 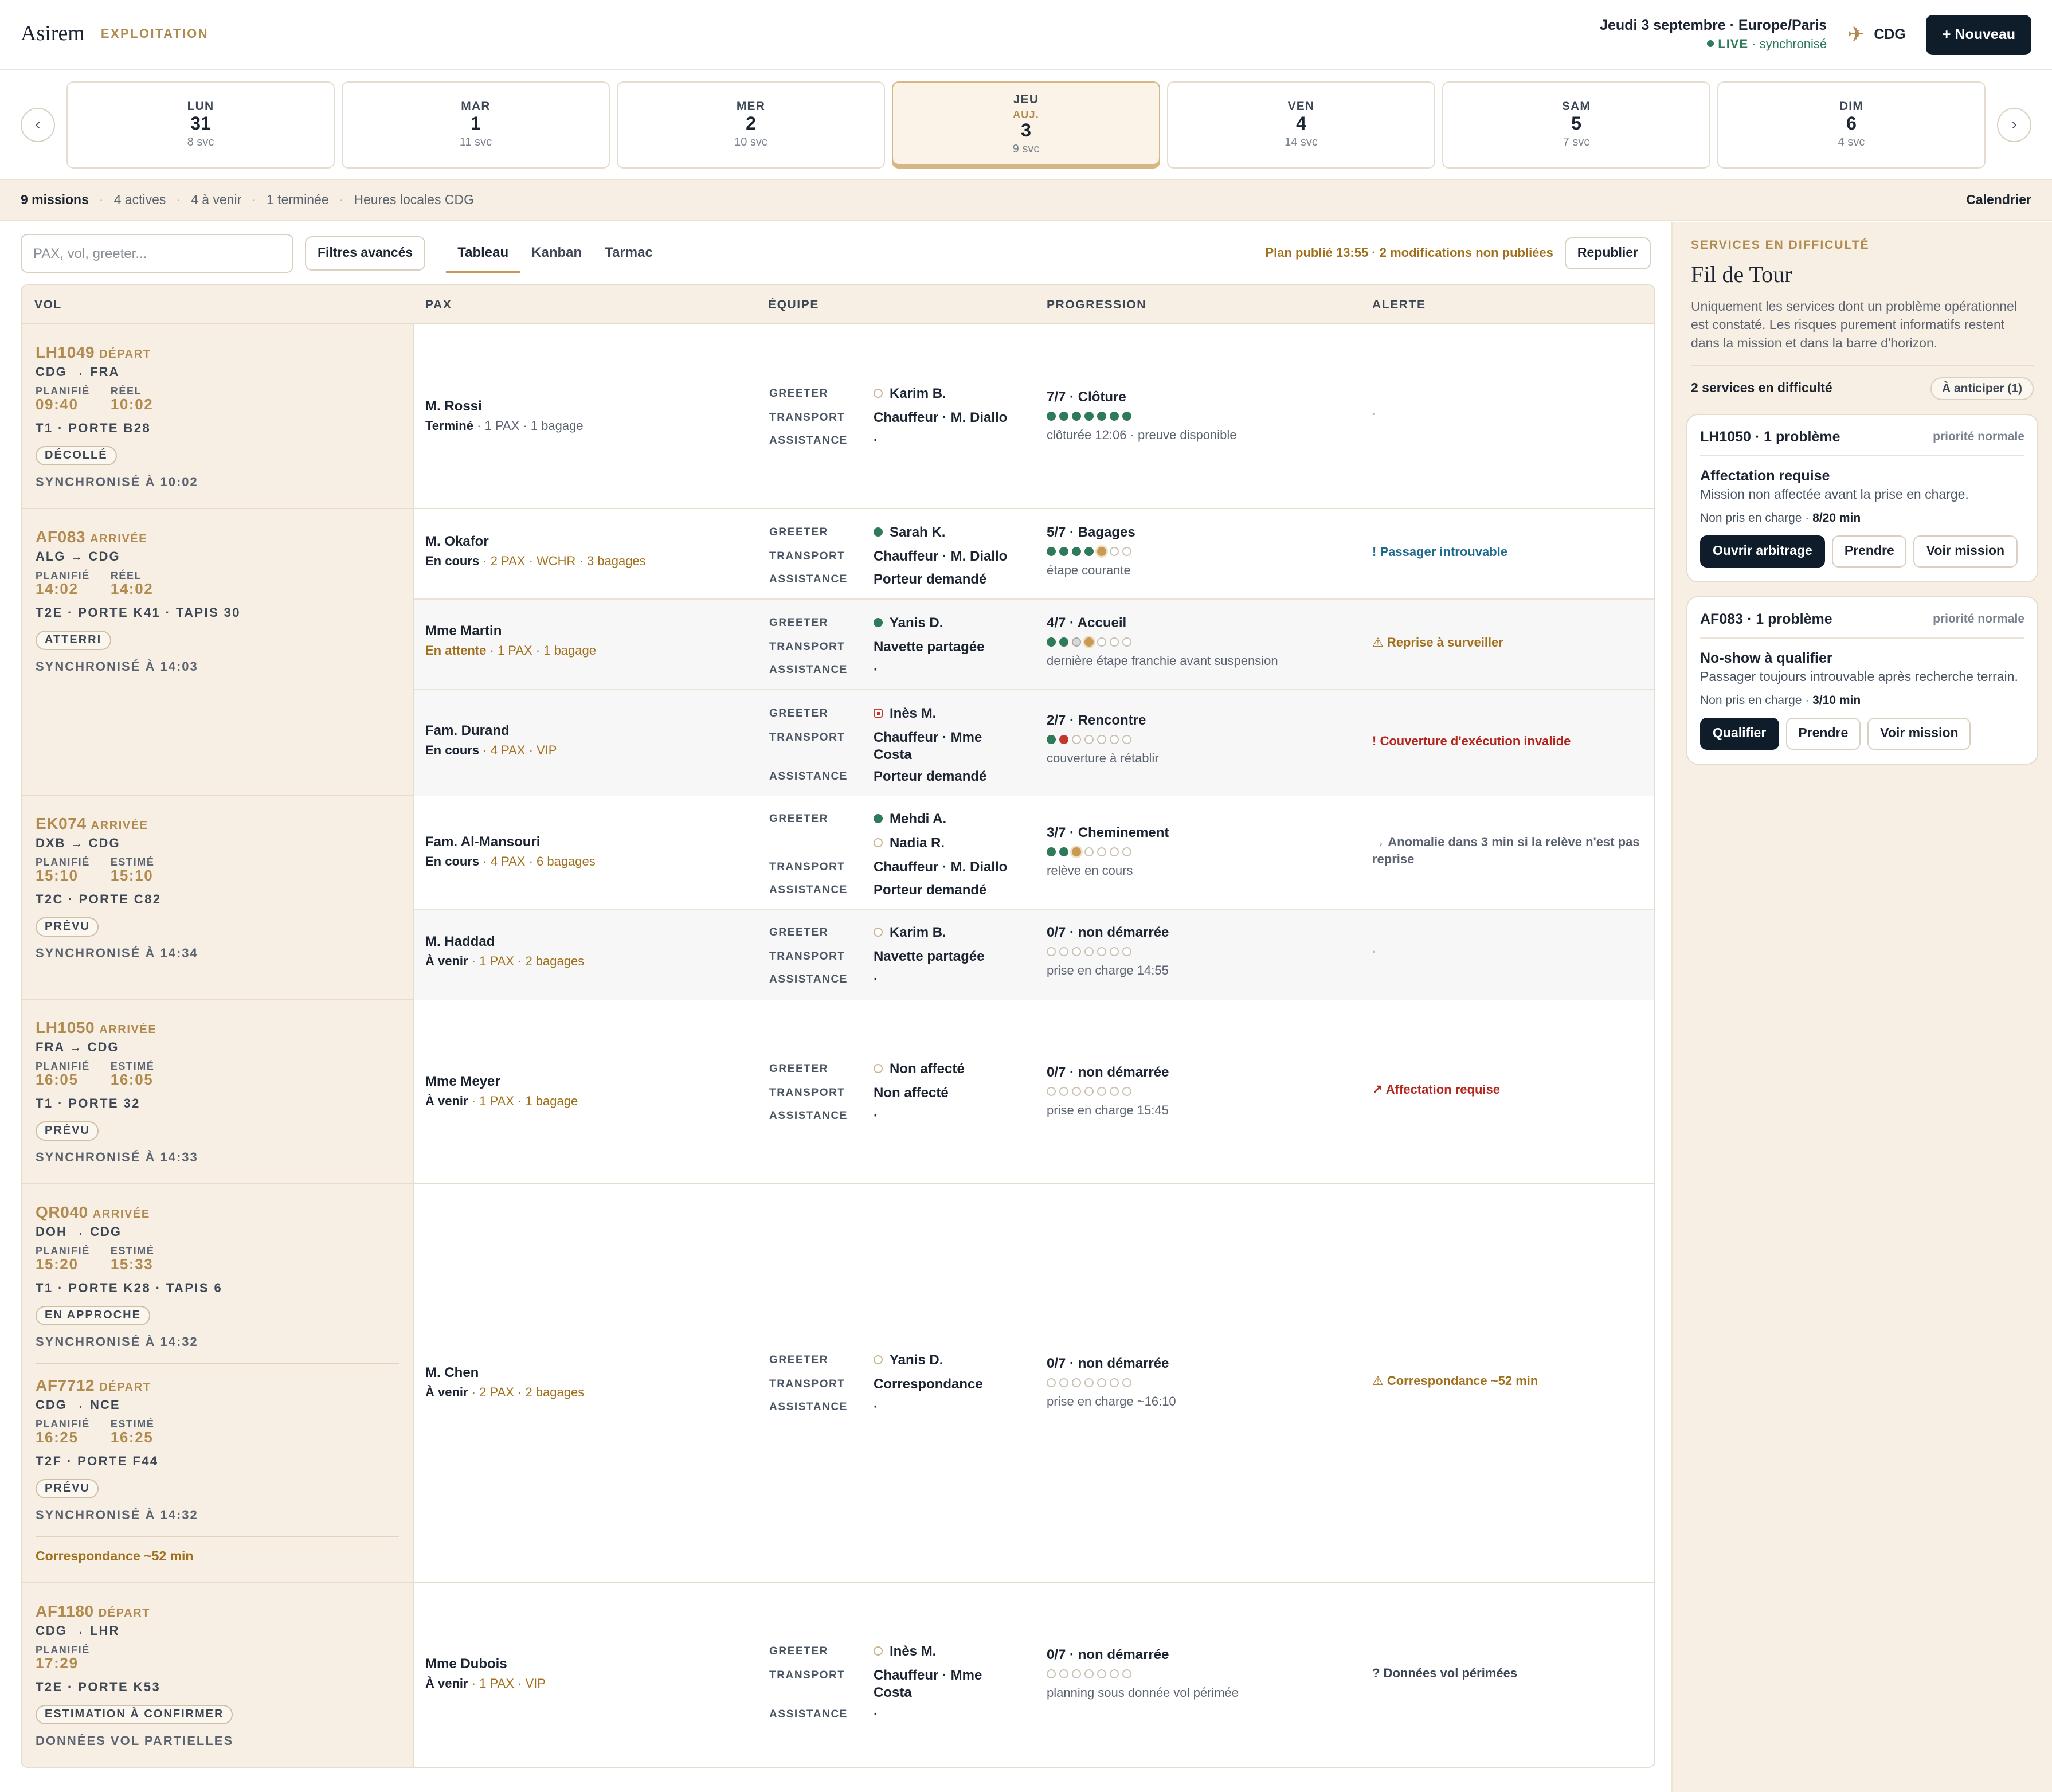 What do you see at coordinates (510, 842) in the screenshot?
I see `pax-name: Fam. Al-Mansouri` at bounding box center [510, 842].